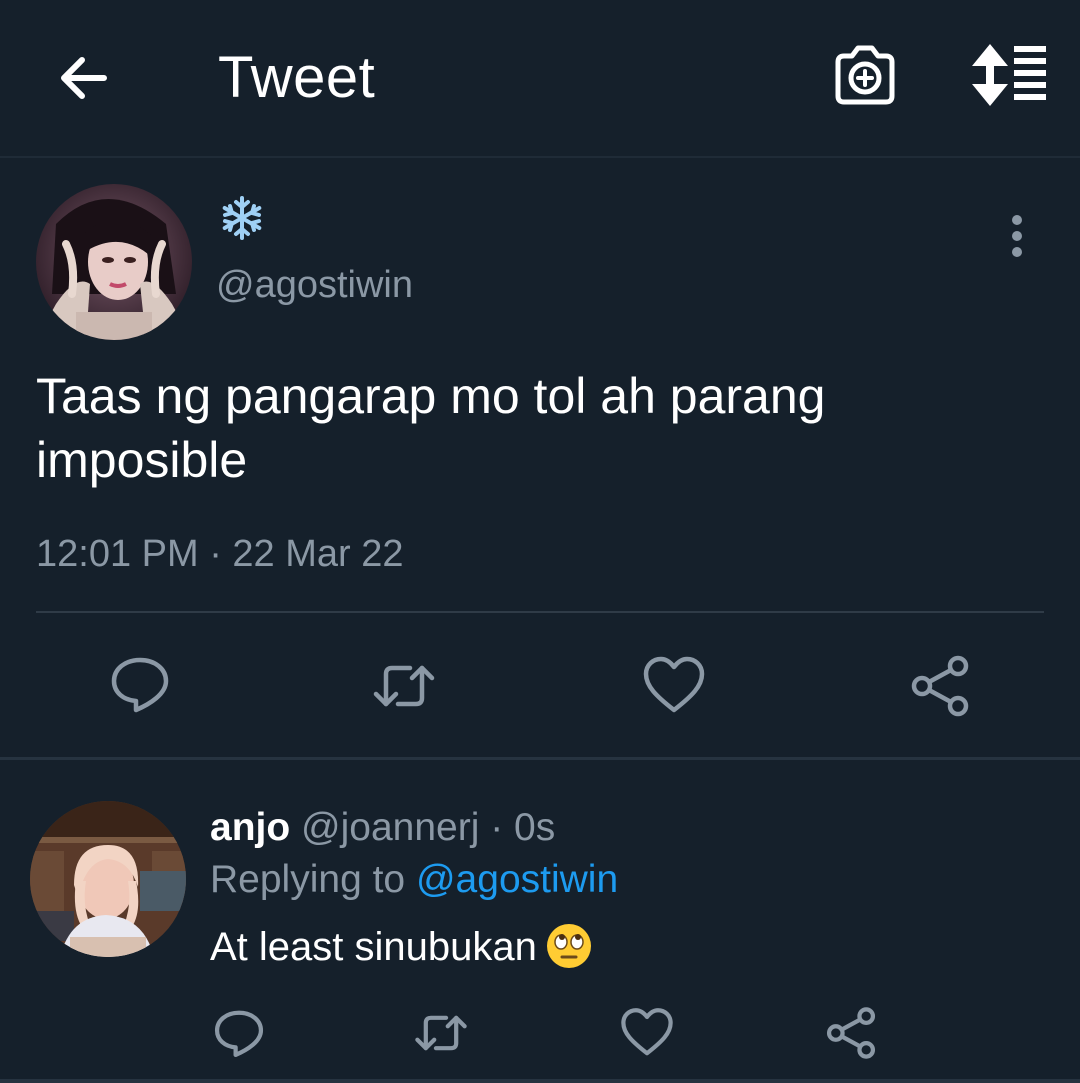 Image resolution: width=1080 pixels, height=1083 pixels. Describe the element at coordinates (220, 554) in the screenshot. I see `tweet-timestamp: 12:01 PM · 22 Mar 22` at that location.